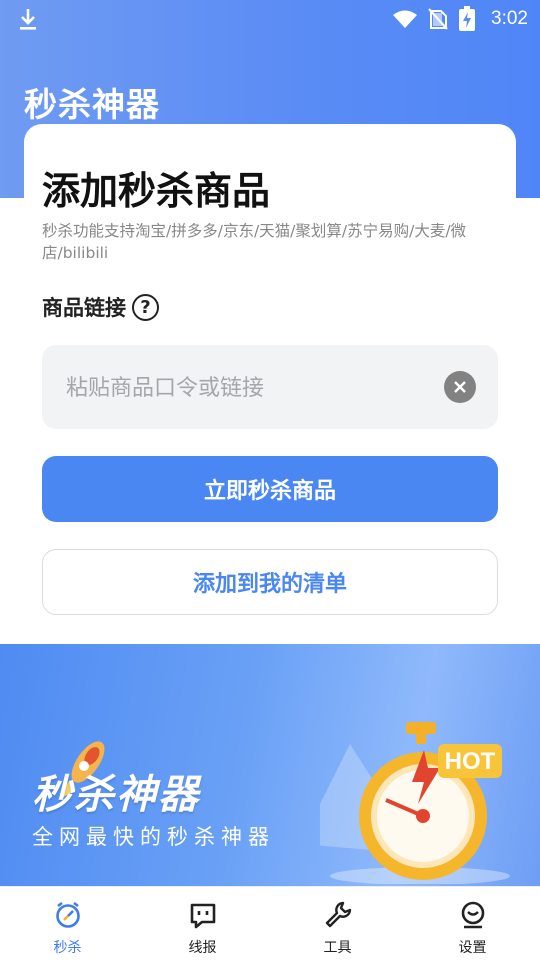 The height and width of the screenshot is (961, 540). Describe the element at coordinates (473, 917) in the screenshot. I see `smile-face-icon` at that location.